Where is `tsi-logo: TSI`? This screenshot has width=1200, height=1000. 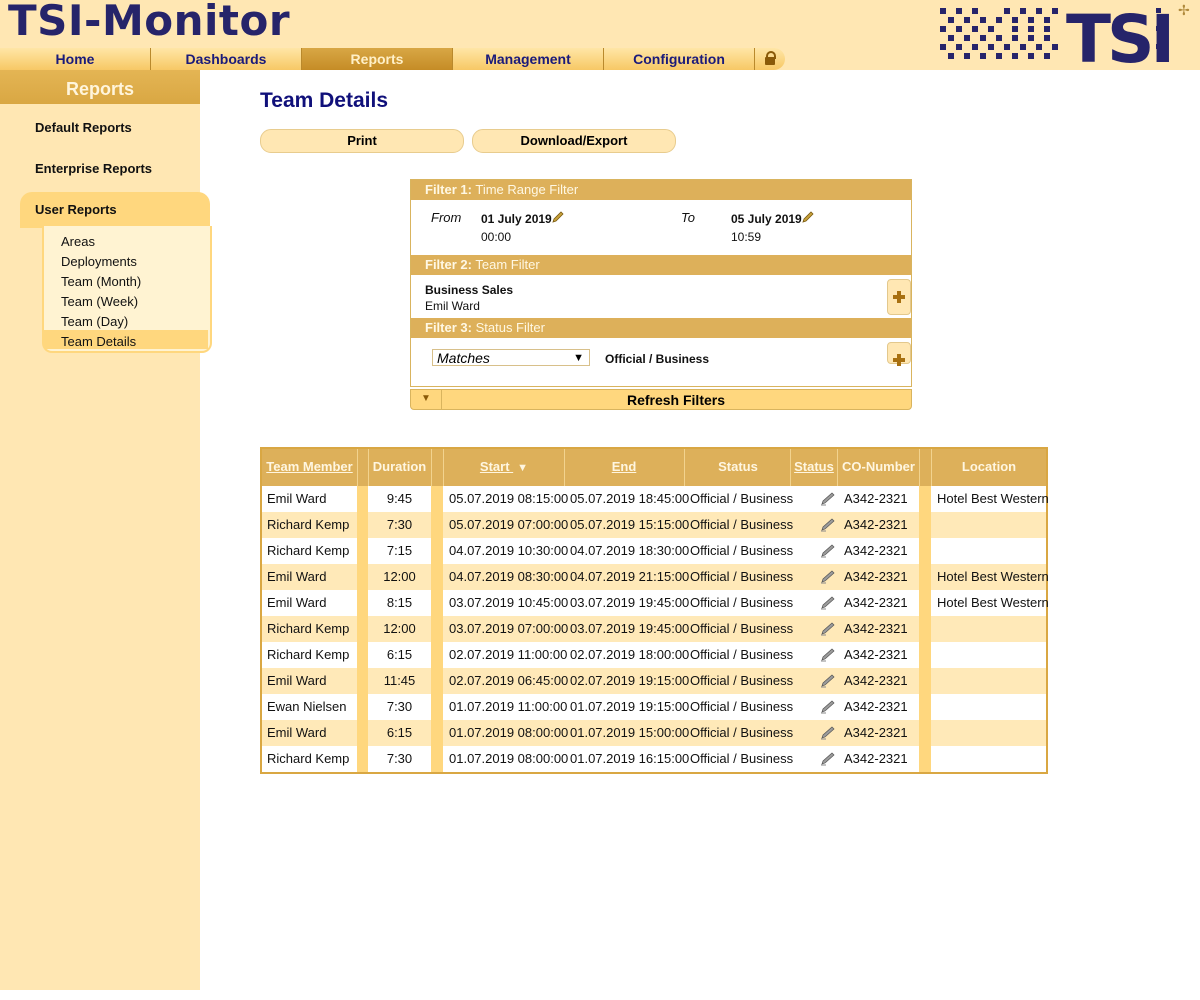
tsi-logo: TSI is located at coordinates (1055, 35).